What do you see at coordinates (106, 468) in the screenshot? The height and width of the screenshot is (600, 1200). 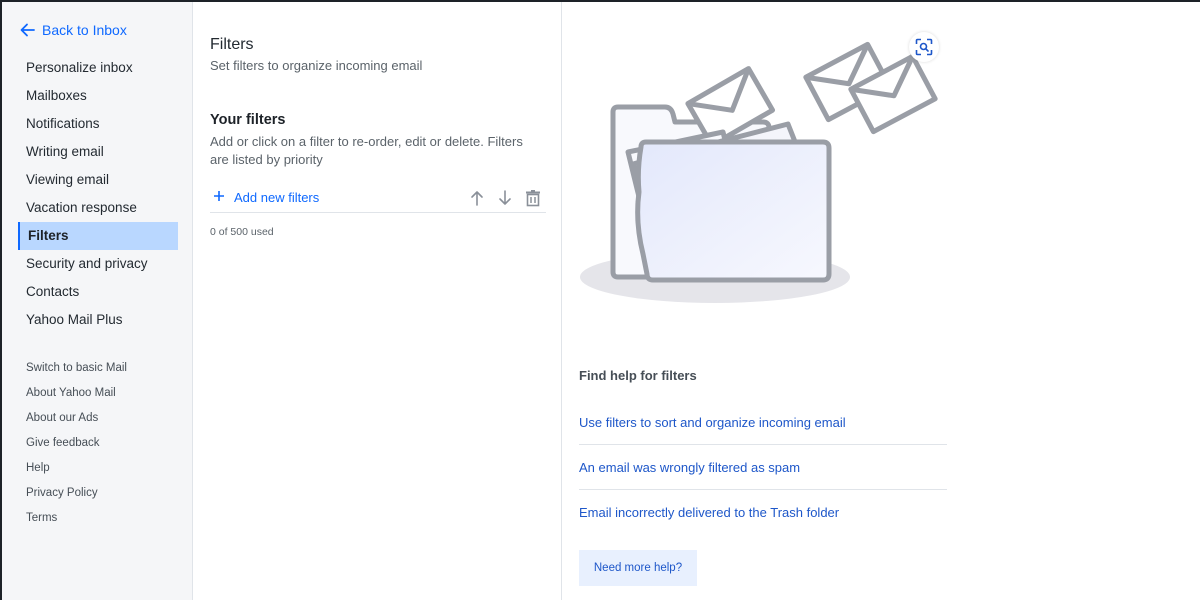 I see `help-link: Help` at bounding box center [106, 468].